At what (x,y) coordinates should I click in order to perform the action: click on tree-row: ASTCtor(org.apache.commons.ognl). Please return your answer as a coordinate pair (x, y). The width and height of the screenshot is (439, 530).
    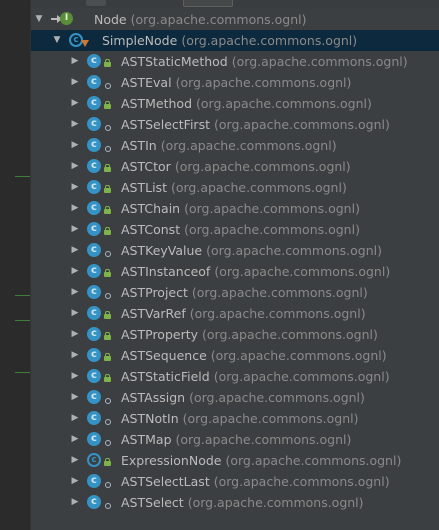
    Looking at the image, I should click on (235, 166).